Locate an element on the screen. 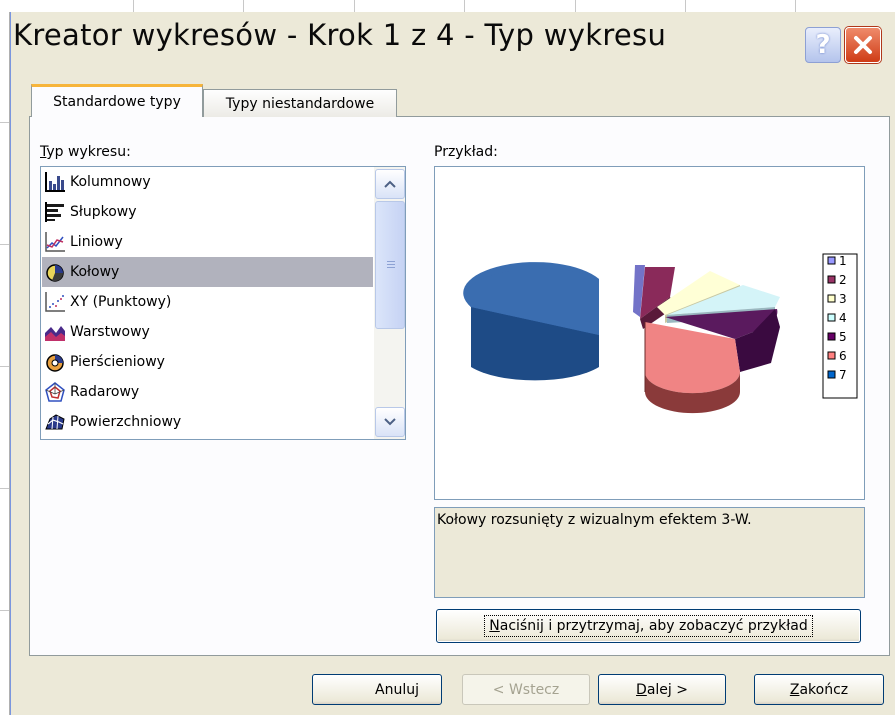  scatter-chart-icon is located at coordinates (55, 302).